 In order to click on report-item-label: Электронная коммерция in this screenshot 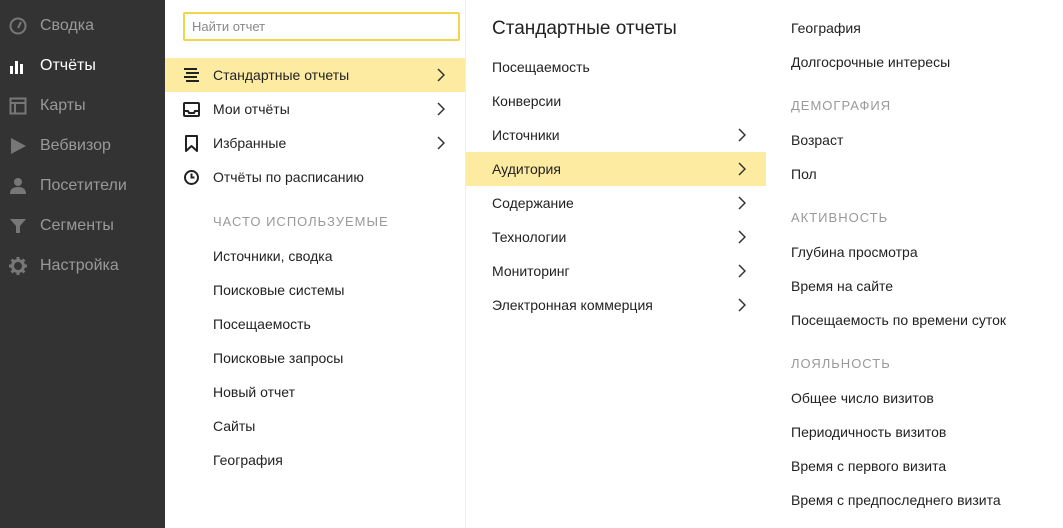, I will do `click(572, 305)`.